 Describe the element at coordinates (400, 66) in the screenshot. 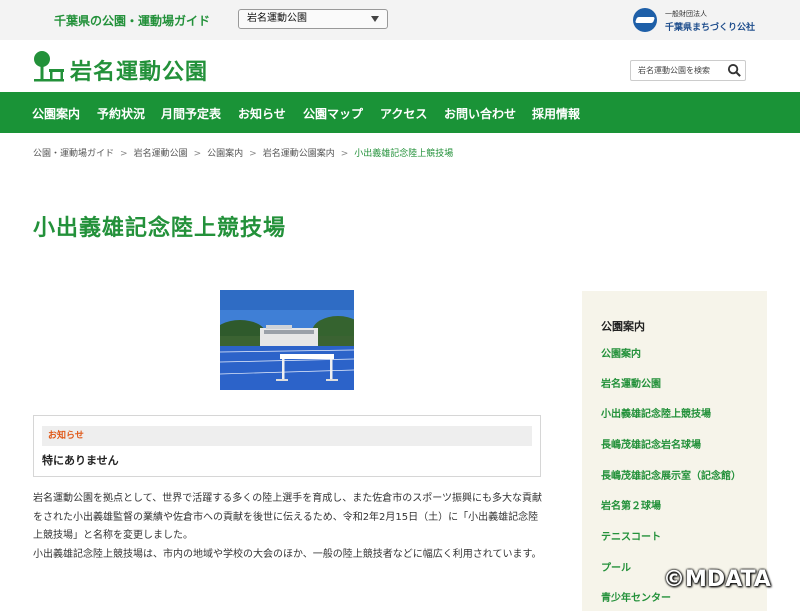

I see `site-header: 岩名運動公園` at that location.